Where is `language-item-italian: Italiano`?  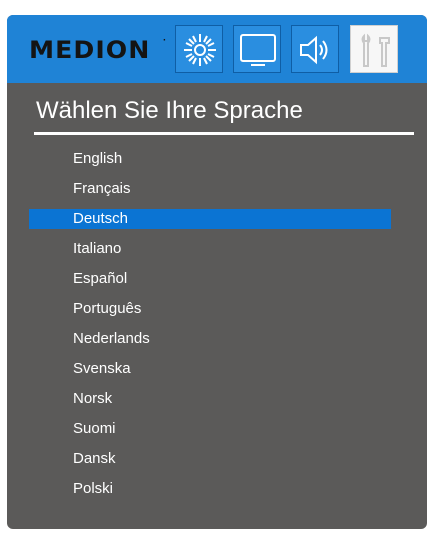 language-item-italian: Italiano is located at coordinates (217, 249).